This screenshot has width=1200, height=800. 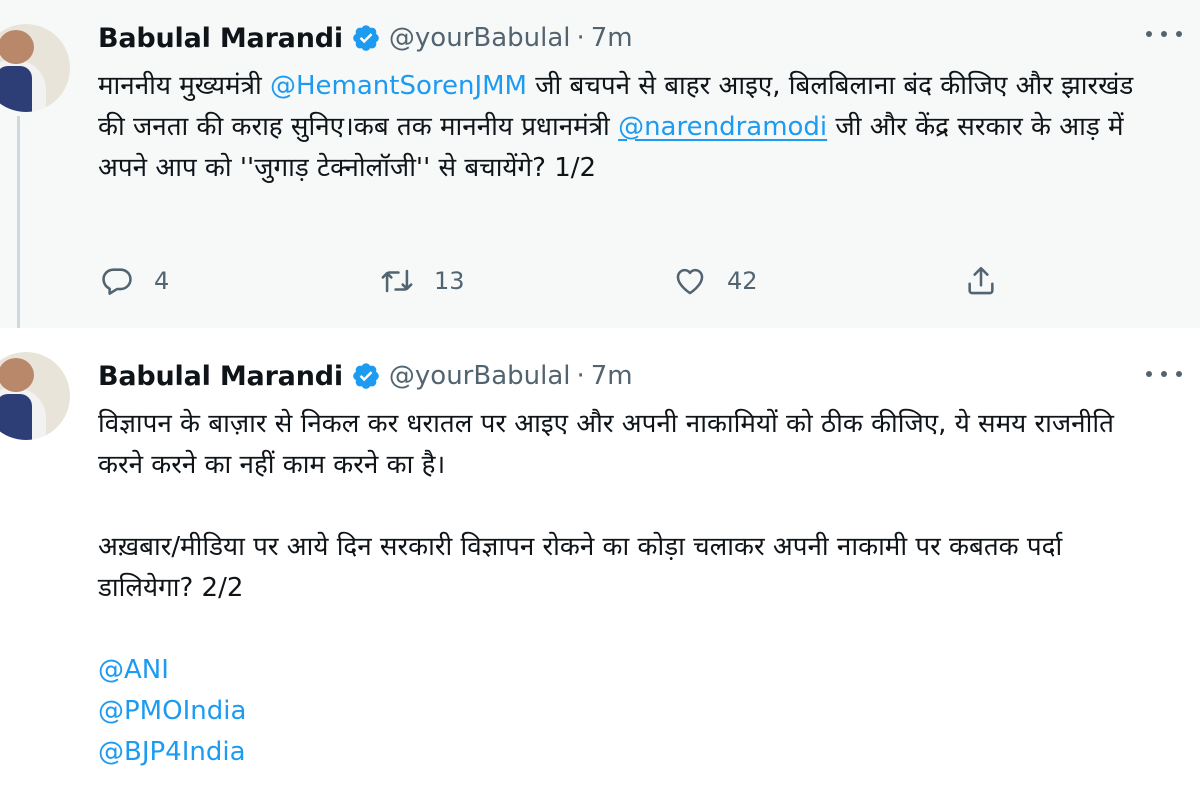 What do you see at coordinates (449, 281) in the screenshot?
I see `retweet-count: 13` at bounding box center [449, 281].